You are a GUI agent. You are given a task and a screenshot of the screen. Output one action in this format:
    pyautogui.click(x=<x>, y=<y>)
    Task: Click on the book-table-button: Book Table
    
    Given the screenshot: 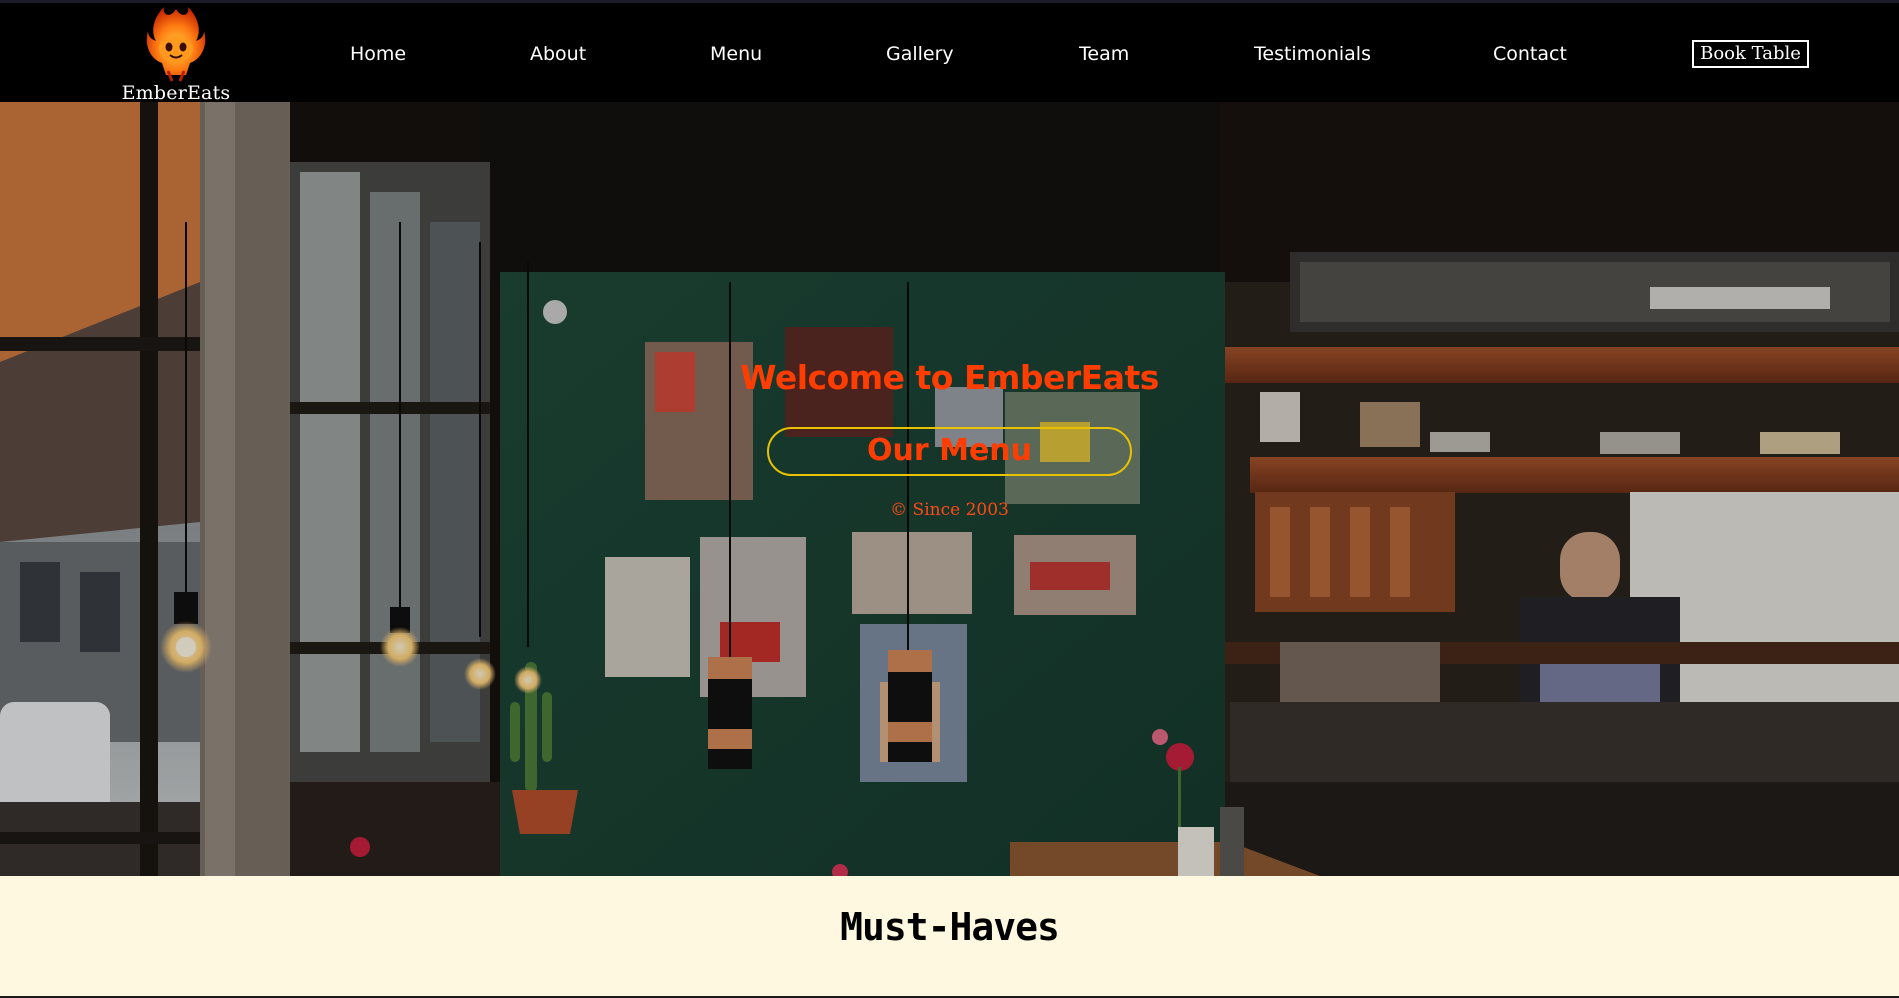 What is the action you would take?
    pyautogui.click(x=1750, y=54)
    